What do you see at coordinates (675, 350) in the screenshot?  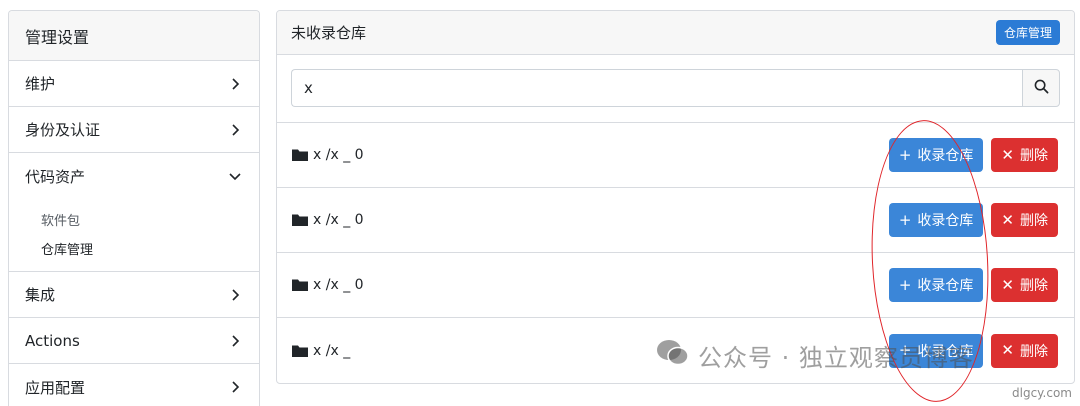 I see `repo-row: x /x _ + 收录仓库 ✕ 删除` at bounding box center [675, 350].